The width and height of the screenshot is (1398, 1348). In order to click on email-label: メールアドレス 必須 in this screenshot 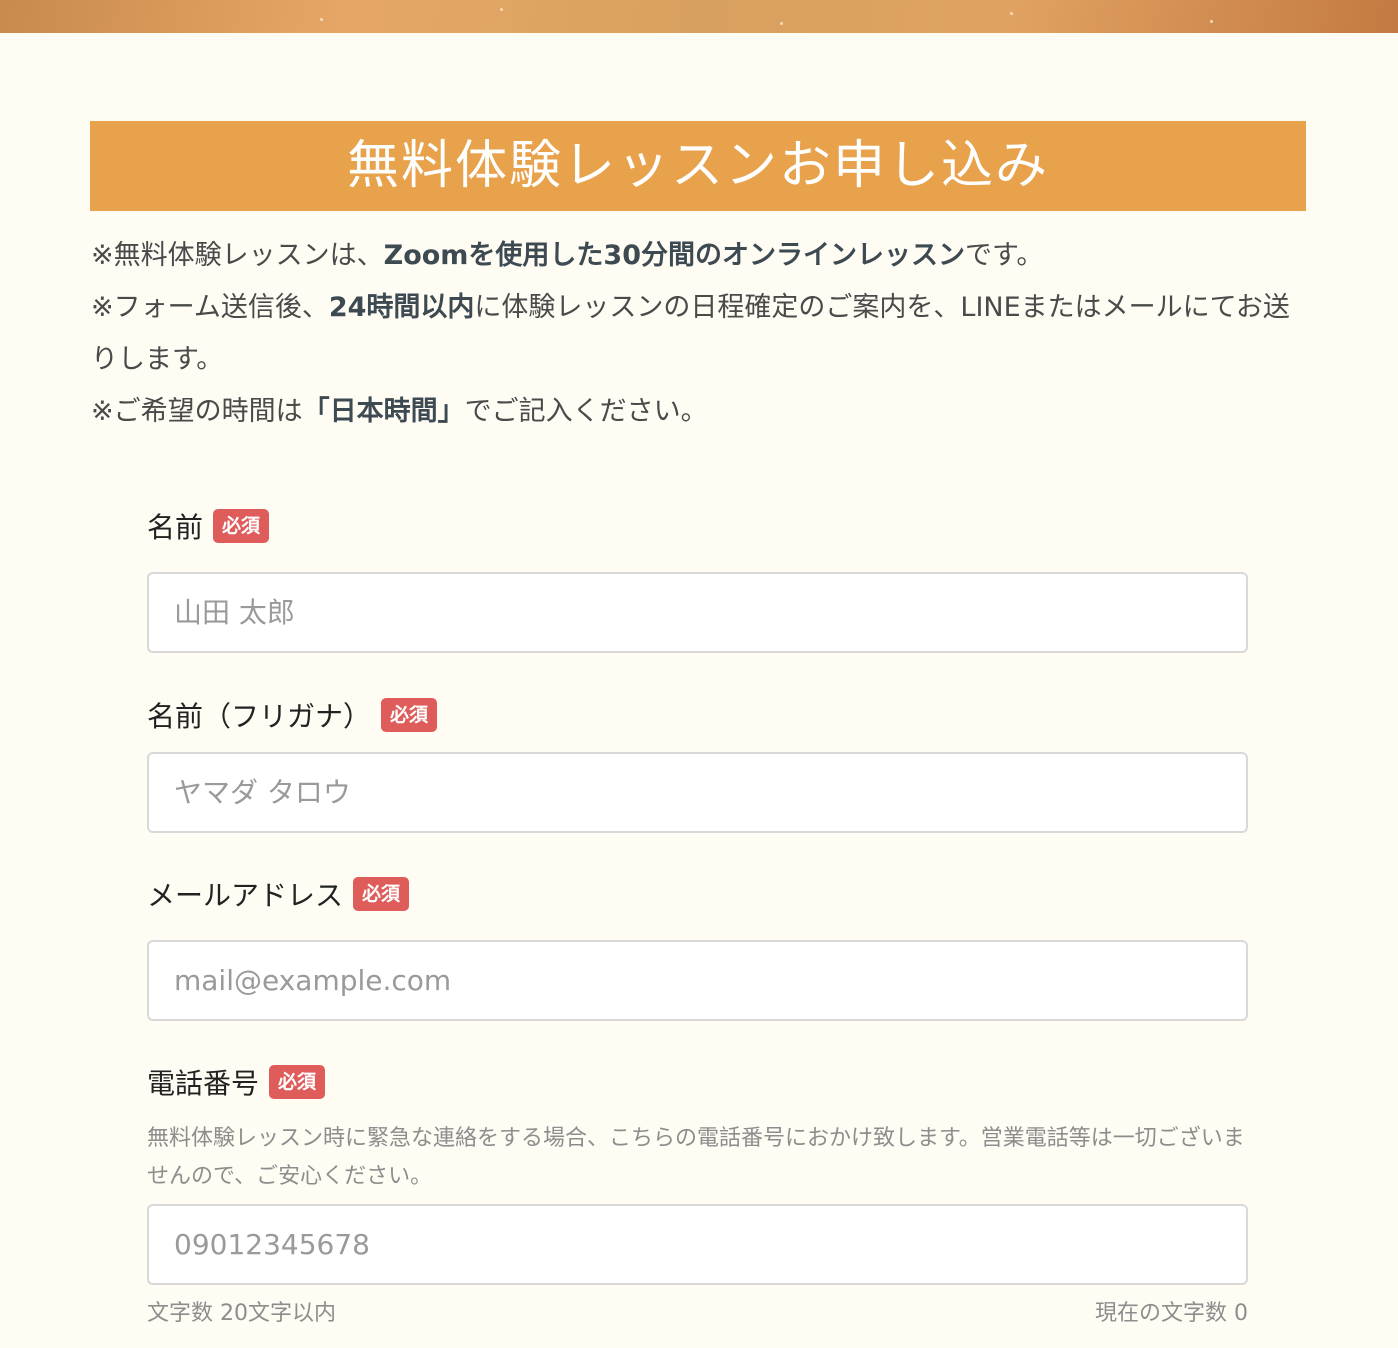, I will do `click(278, 894)`.